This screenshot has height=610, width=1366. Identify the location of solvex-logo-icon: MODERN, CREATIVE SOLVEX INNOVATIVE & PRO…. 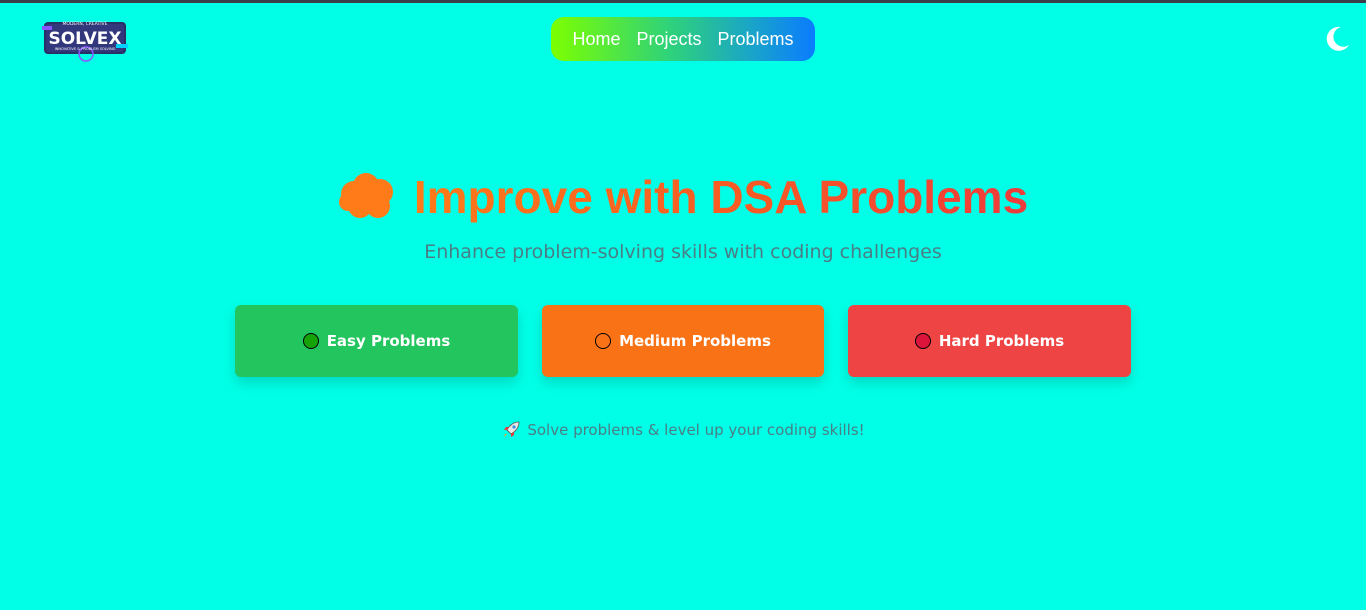
(85, 41).